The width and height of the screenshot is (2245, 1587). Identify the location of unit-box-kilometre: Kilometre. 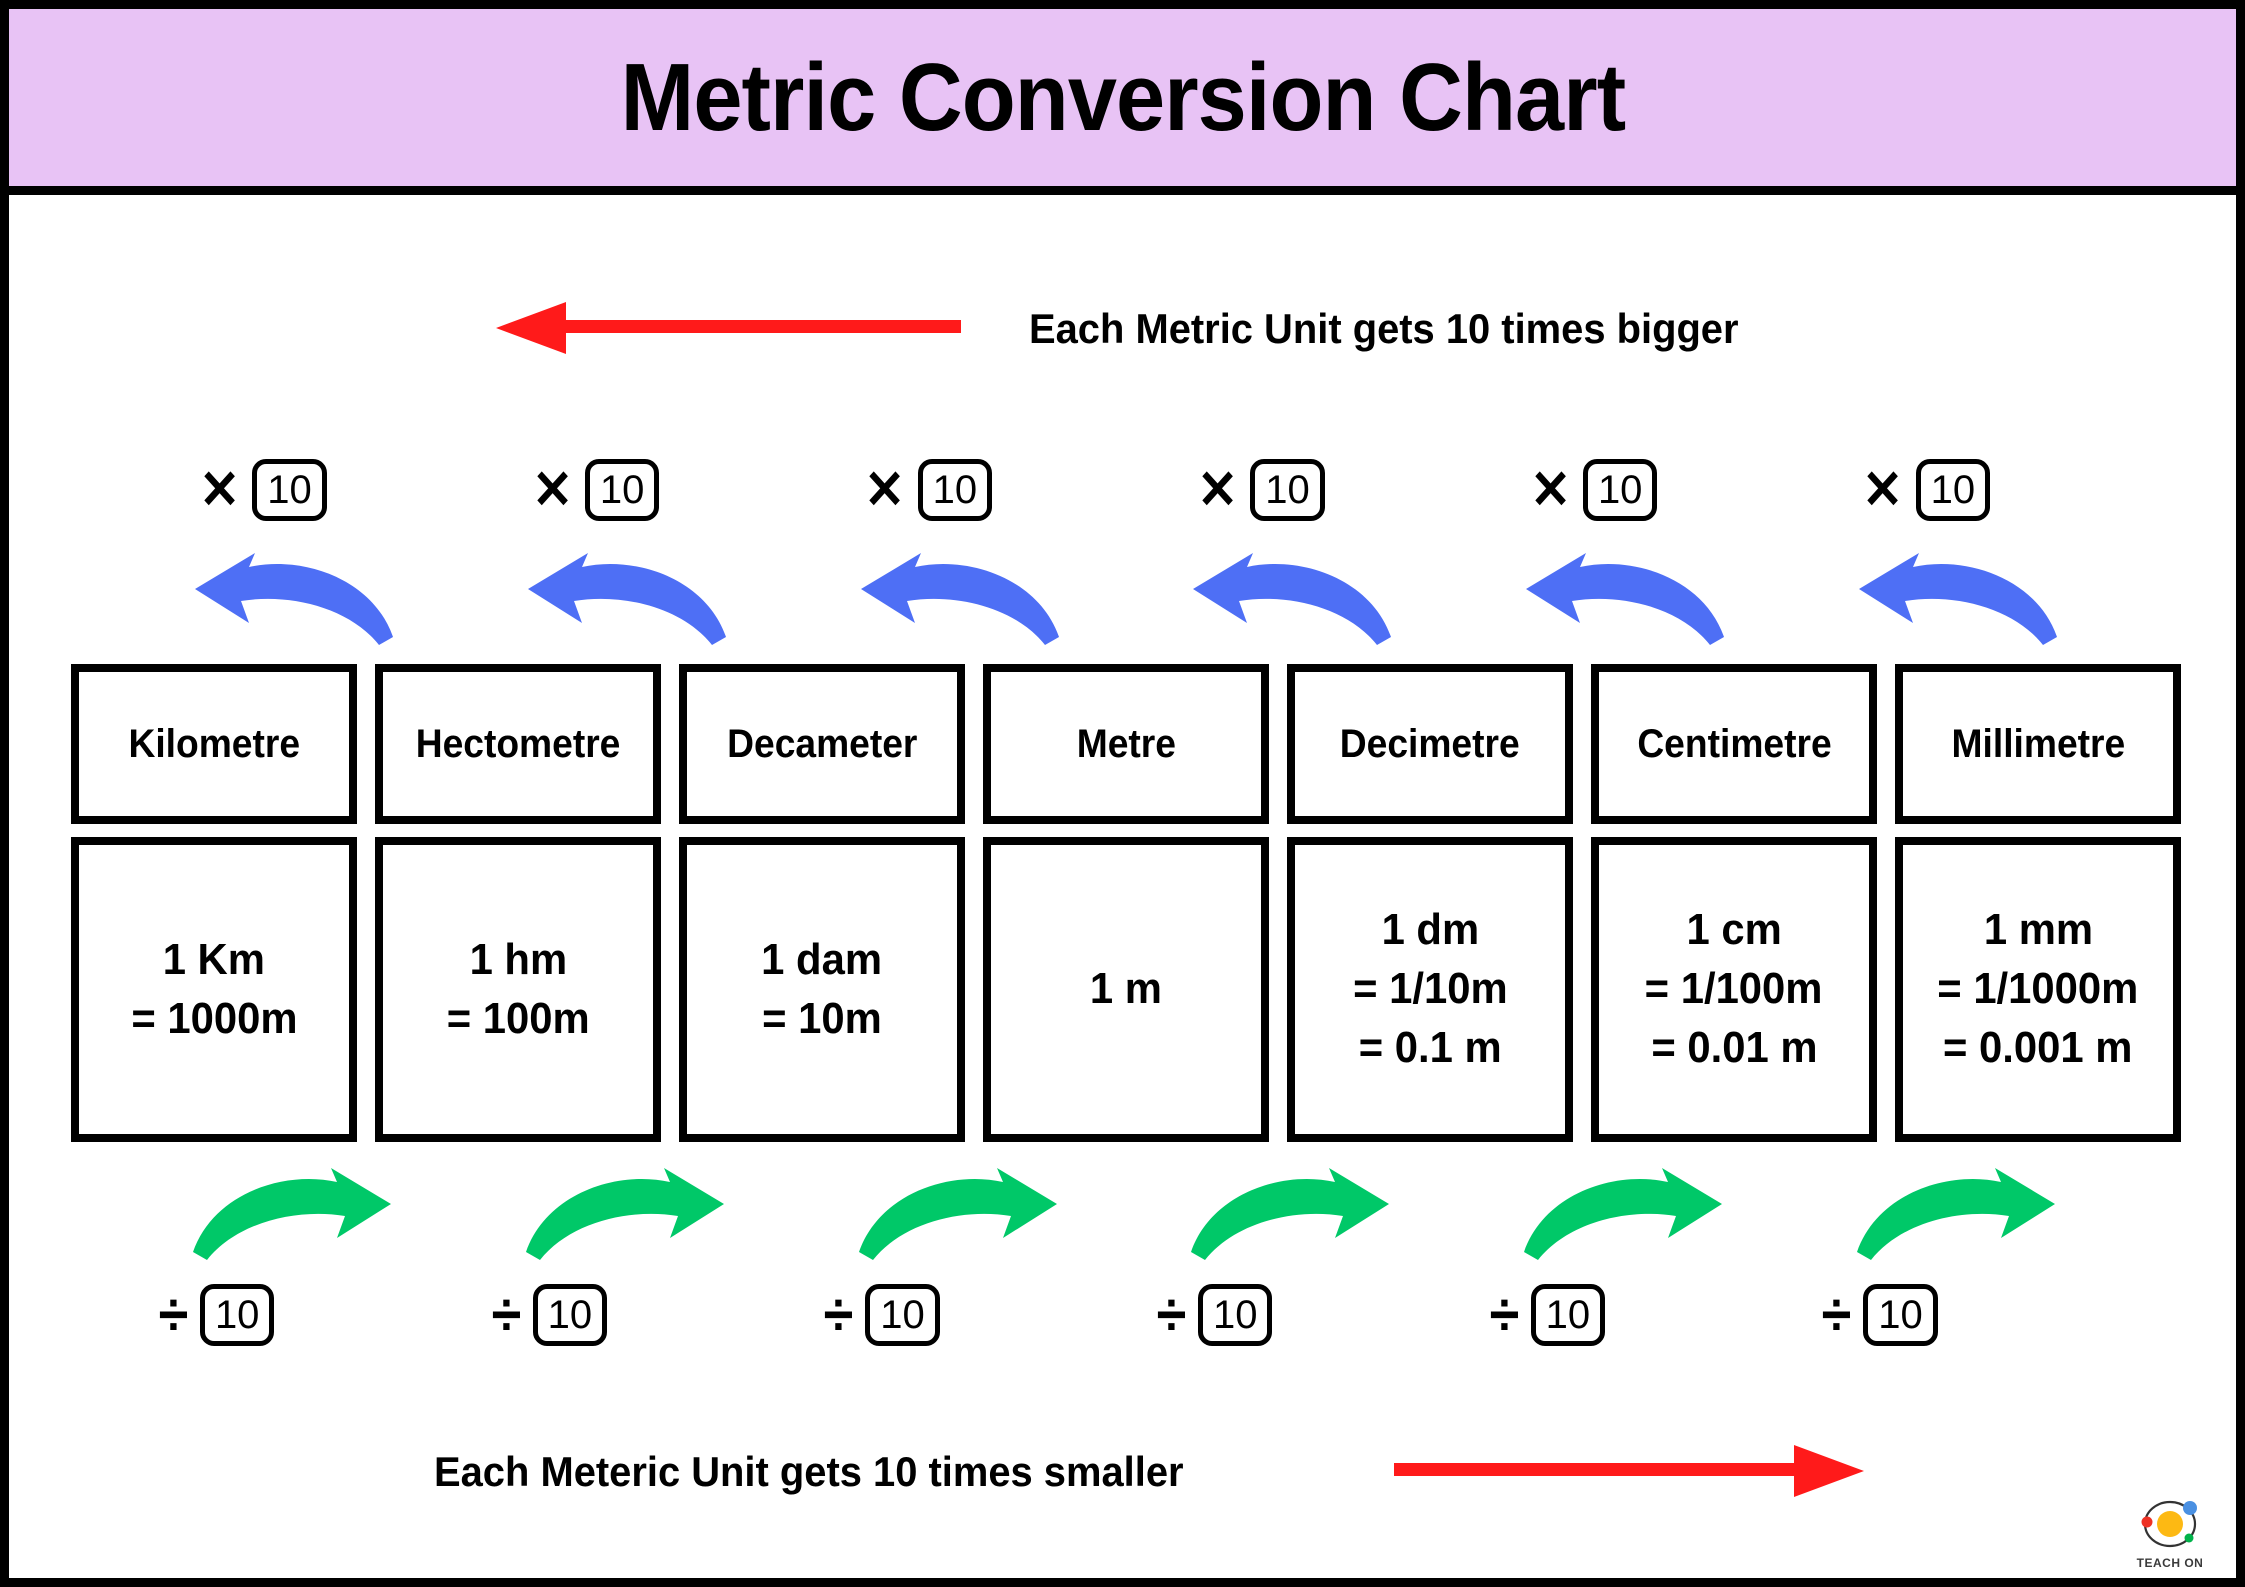
(214, 744).